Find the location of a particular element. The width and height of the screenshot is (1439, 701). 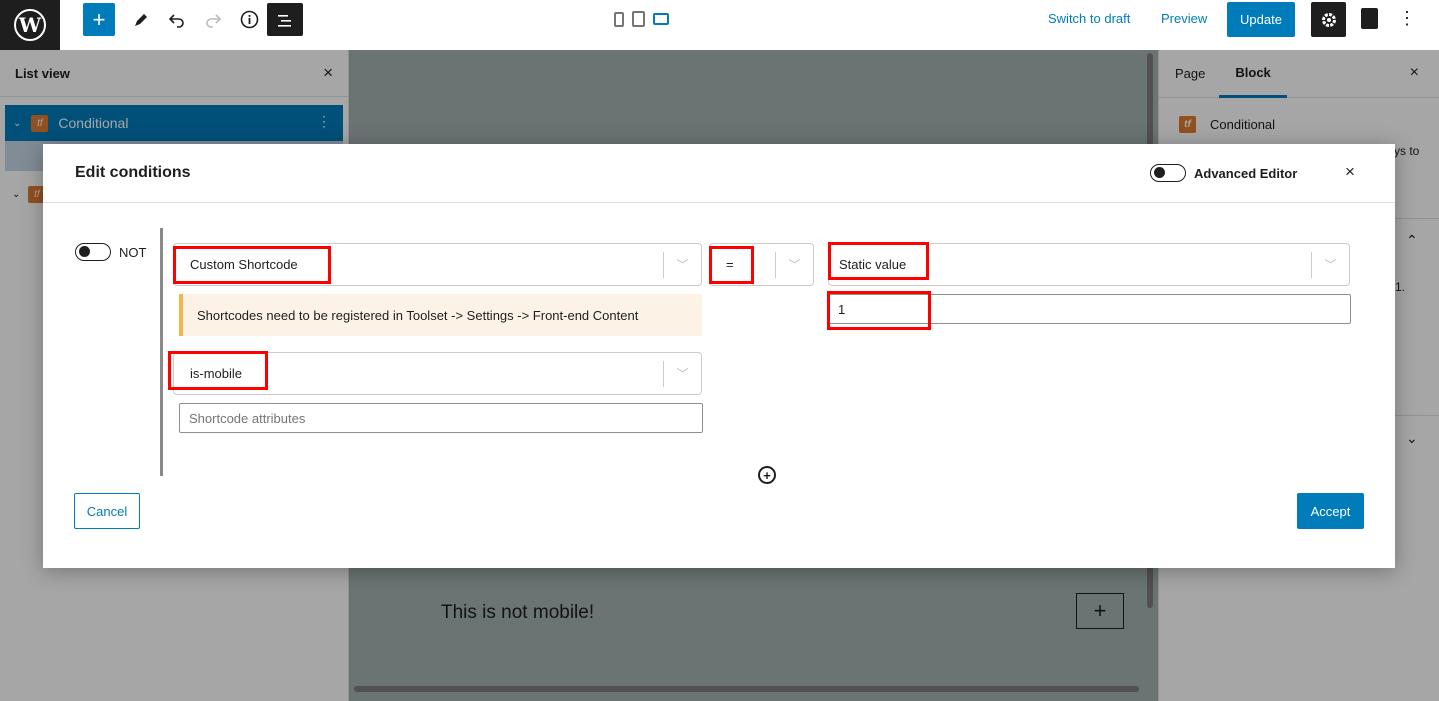

cancel-button: Cancel is located at coordinates (107, 511).